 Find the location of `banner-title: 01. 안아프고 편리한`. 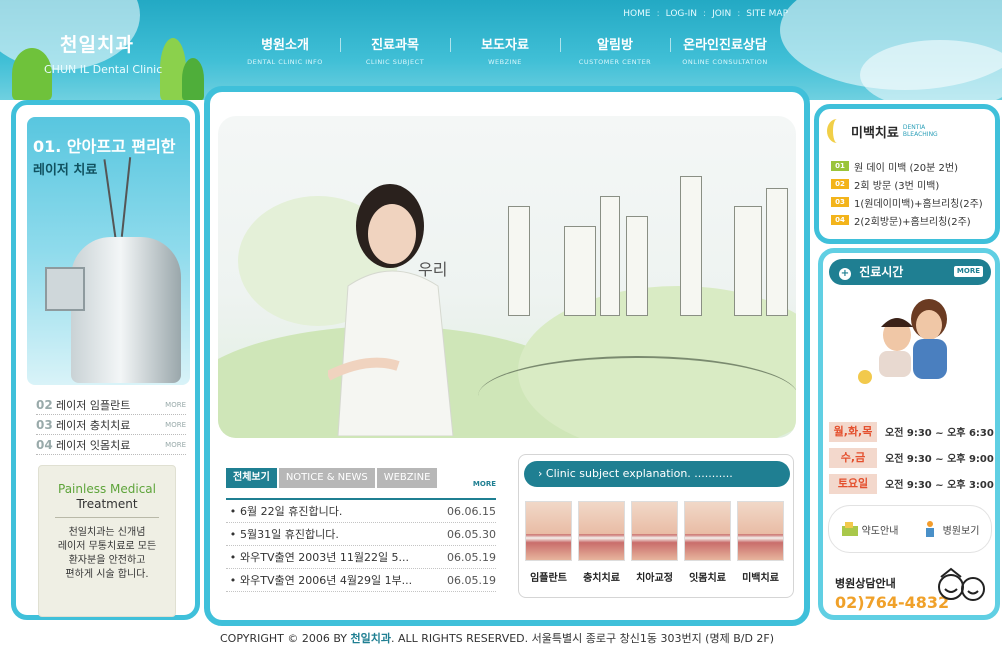

banner-title: 01. 안아프고 편리한 is located at coordinates (104, 146).